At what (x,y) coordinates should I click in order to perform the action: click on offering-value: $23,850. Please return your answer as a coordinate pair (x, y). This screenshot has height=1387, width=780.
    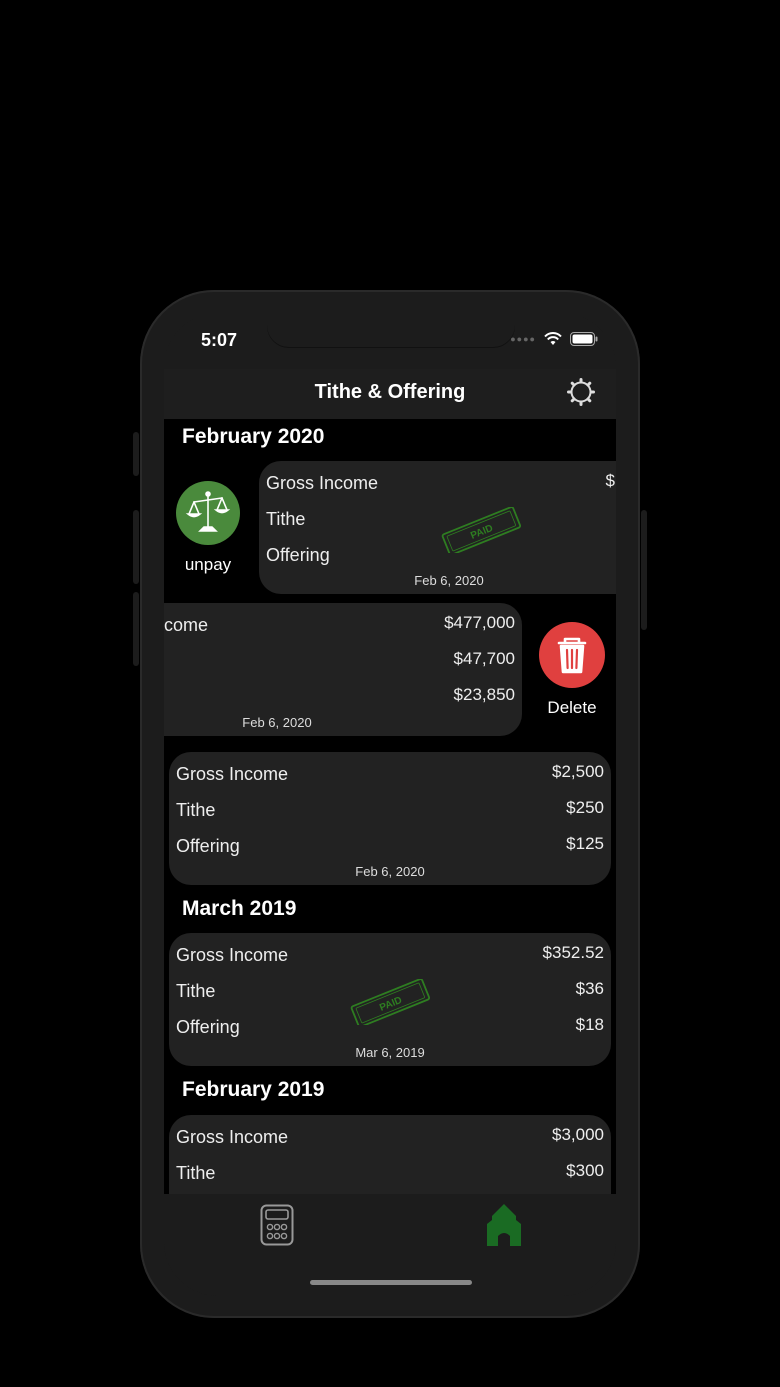
    Looking at the image, I should click on (484, 694).